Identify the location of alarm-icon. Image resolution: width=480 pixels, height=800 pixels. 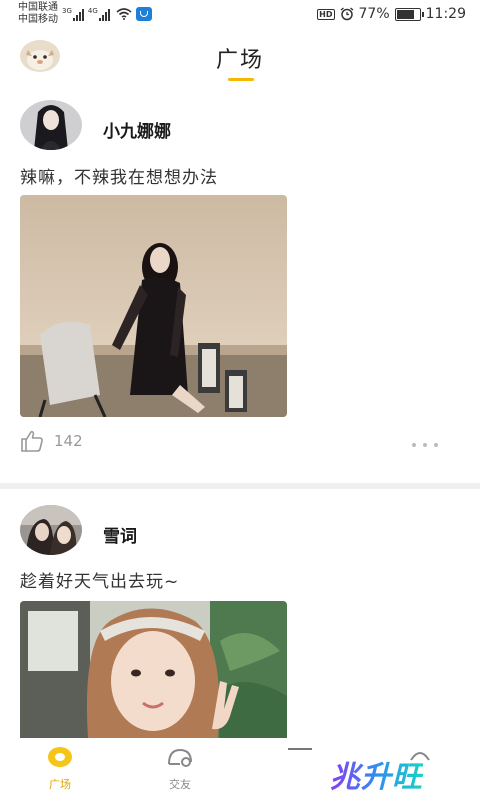
(346, 14).